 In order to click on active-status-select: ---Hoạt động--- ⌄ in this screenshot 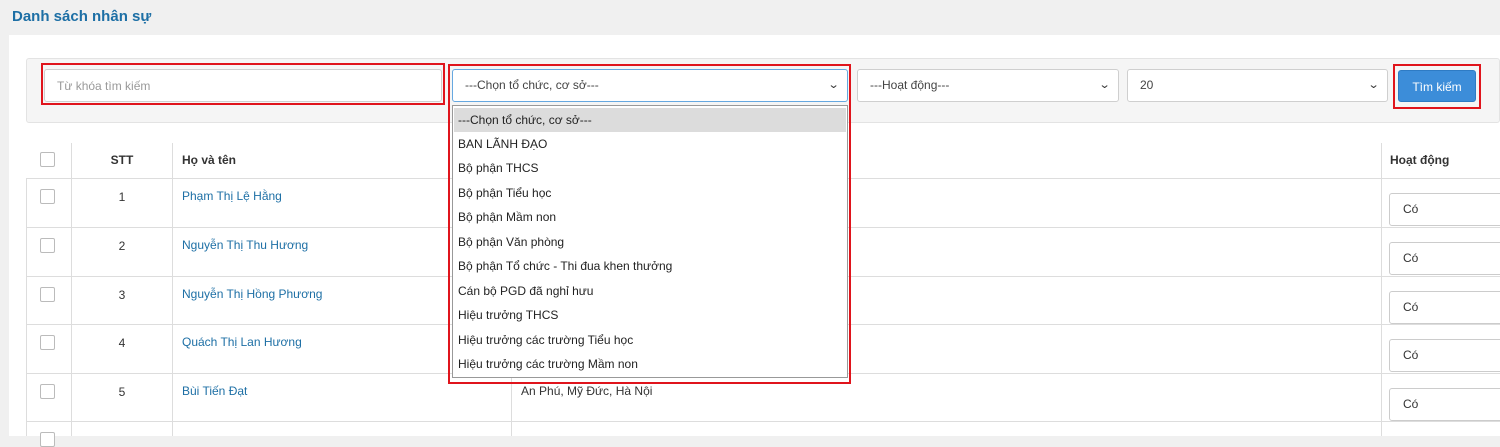, I will do `click(988, 85)`.